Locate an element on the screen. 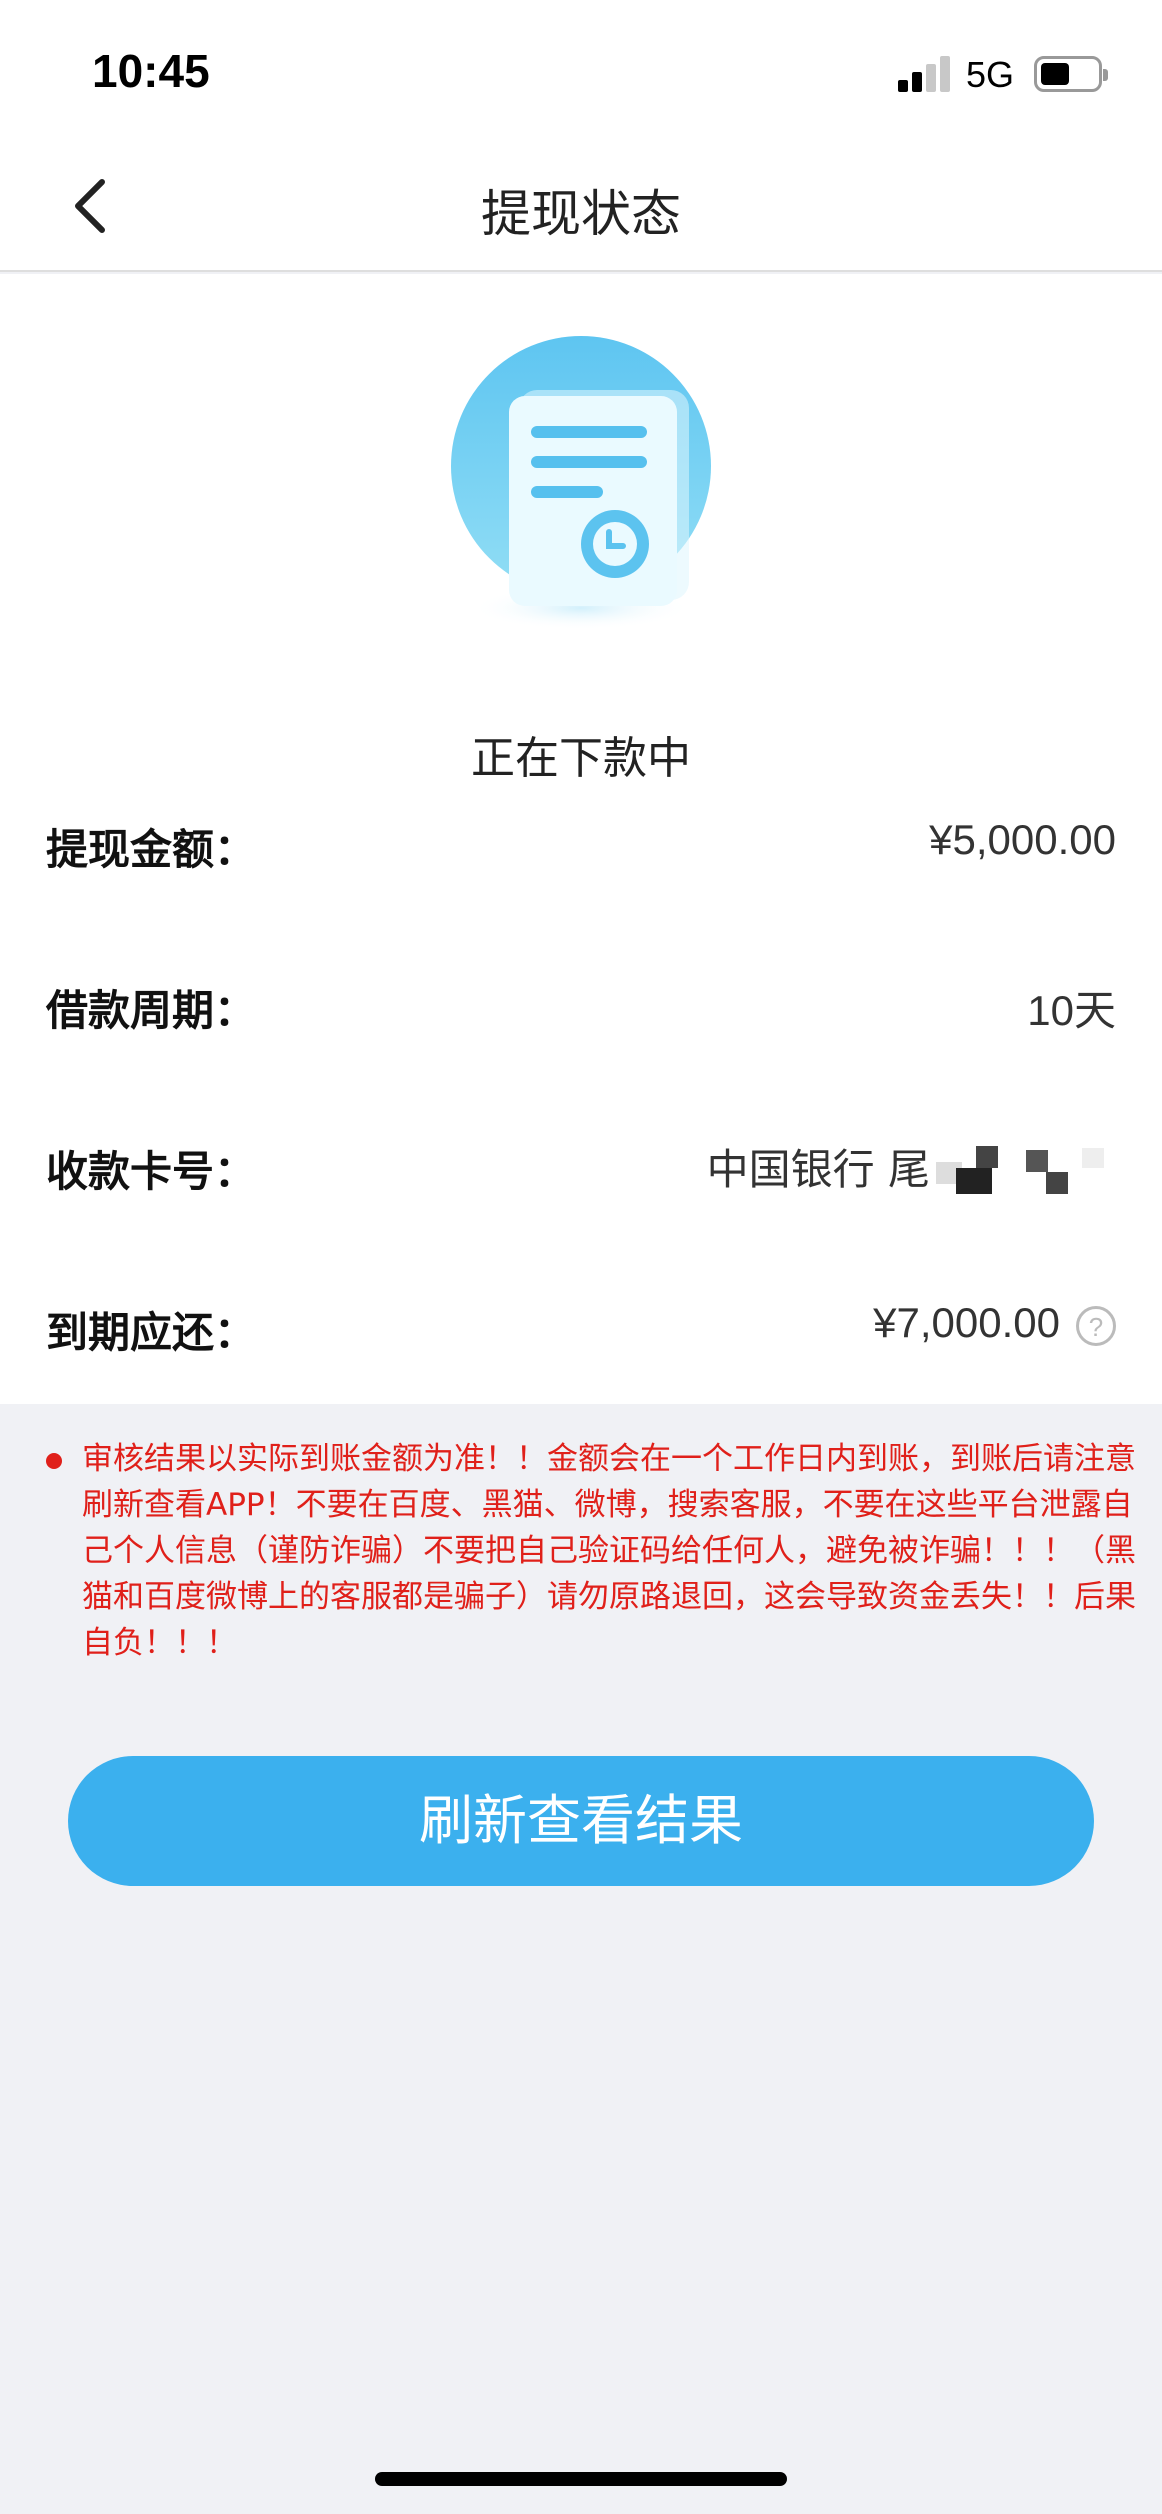 Image resolution: width=1162 pixels, height=2514 pixels. signal-icon is located at coordinates (925, 73).